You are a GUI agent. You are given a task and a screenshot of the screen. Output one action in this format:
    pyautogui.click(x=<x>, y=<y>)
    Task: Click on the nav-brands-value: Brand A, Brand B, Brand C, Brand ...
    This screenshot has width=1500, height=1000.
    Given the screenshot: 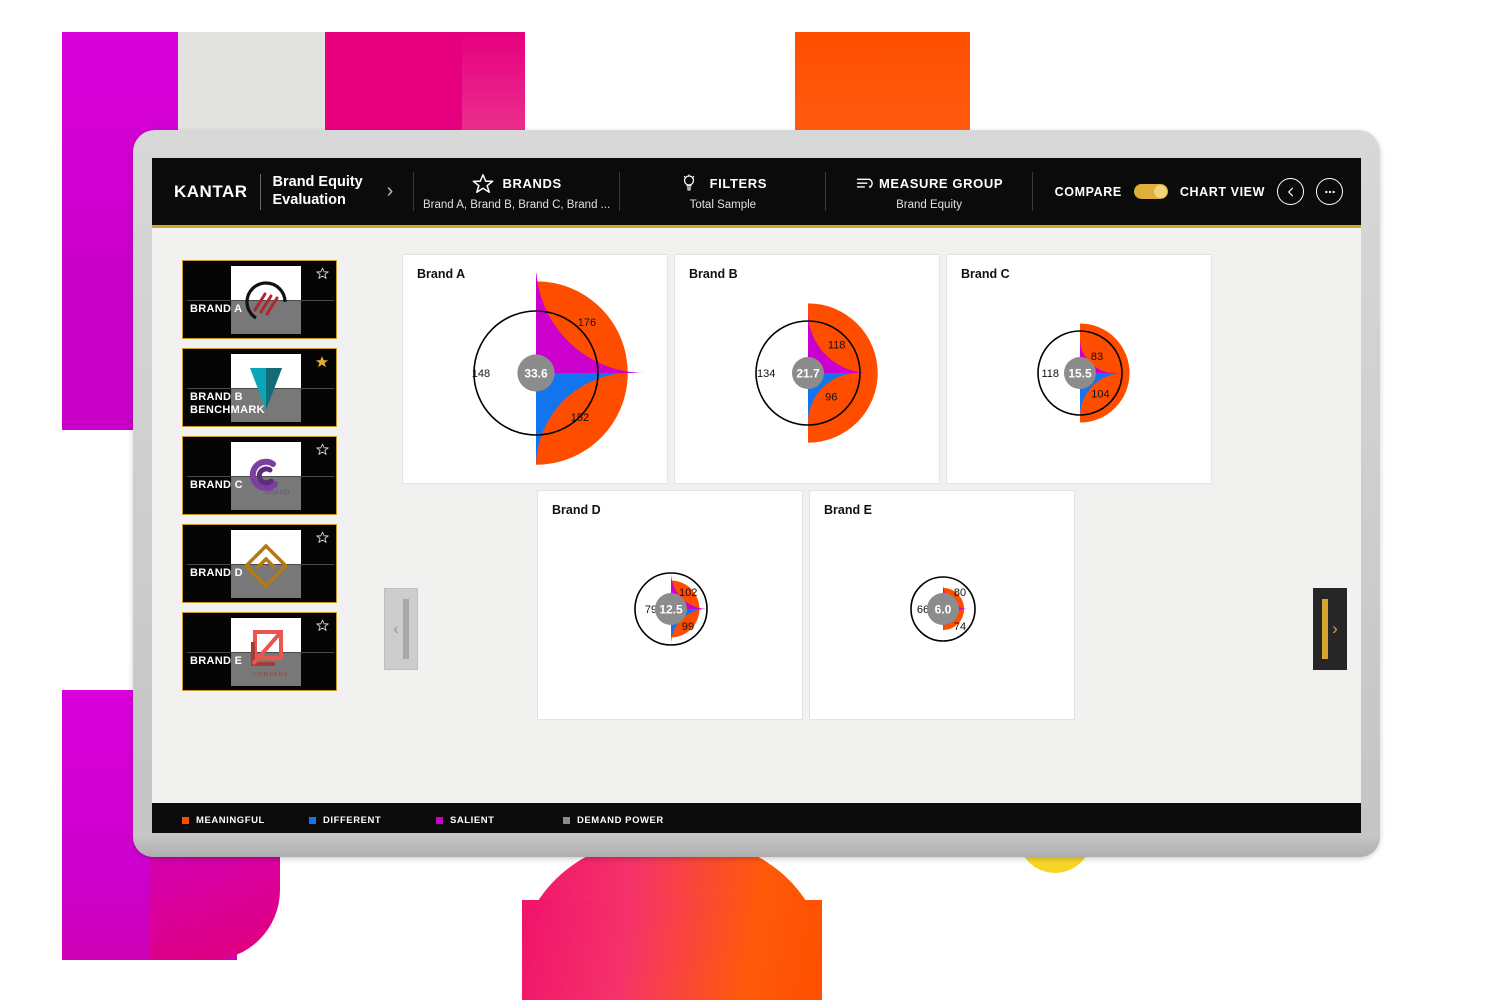 What is the action you would take?
    pyautogui.click(x=516, y=204)
    